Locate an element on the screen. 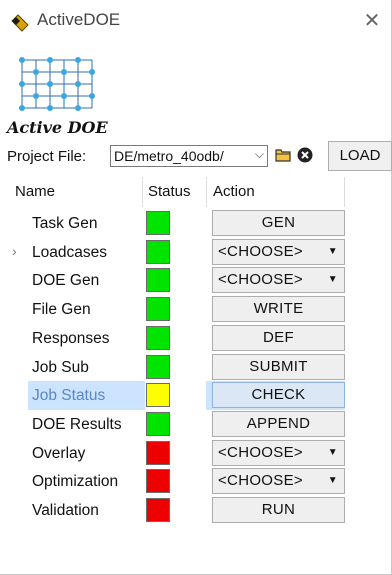 The width and height of the screenshot is (392, 575). window-title: ActiveDOE is located at coordinates (79, 19).